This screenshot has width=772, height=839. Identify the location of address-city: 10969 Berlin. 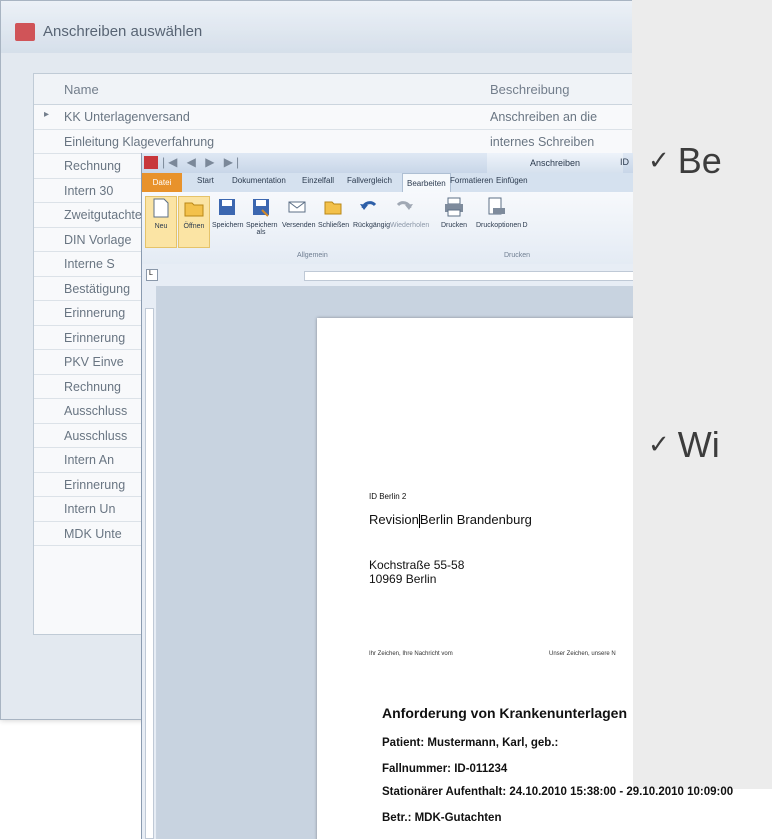
(403, 579).